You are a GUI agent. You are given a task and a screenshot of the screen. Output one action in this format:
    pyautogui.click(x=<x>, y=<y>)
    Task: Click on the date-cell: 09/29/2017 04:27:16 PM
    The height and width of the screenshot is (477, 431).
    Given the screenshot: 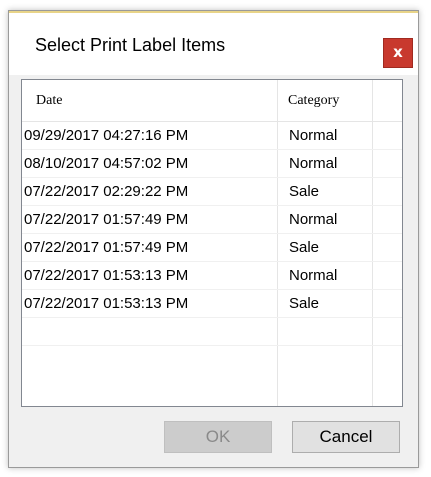 What is the action you would take?
    pyautogui.click(x=106, y=135)
    